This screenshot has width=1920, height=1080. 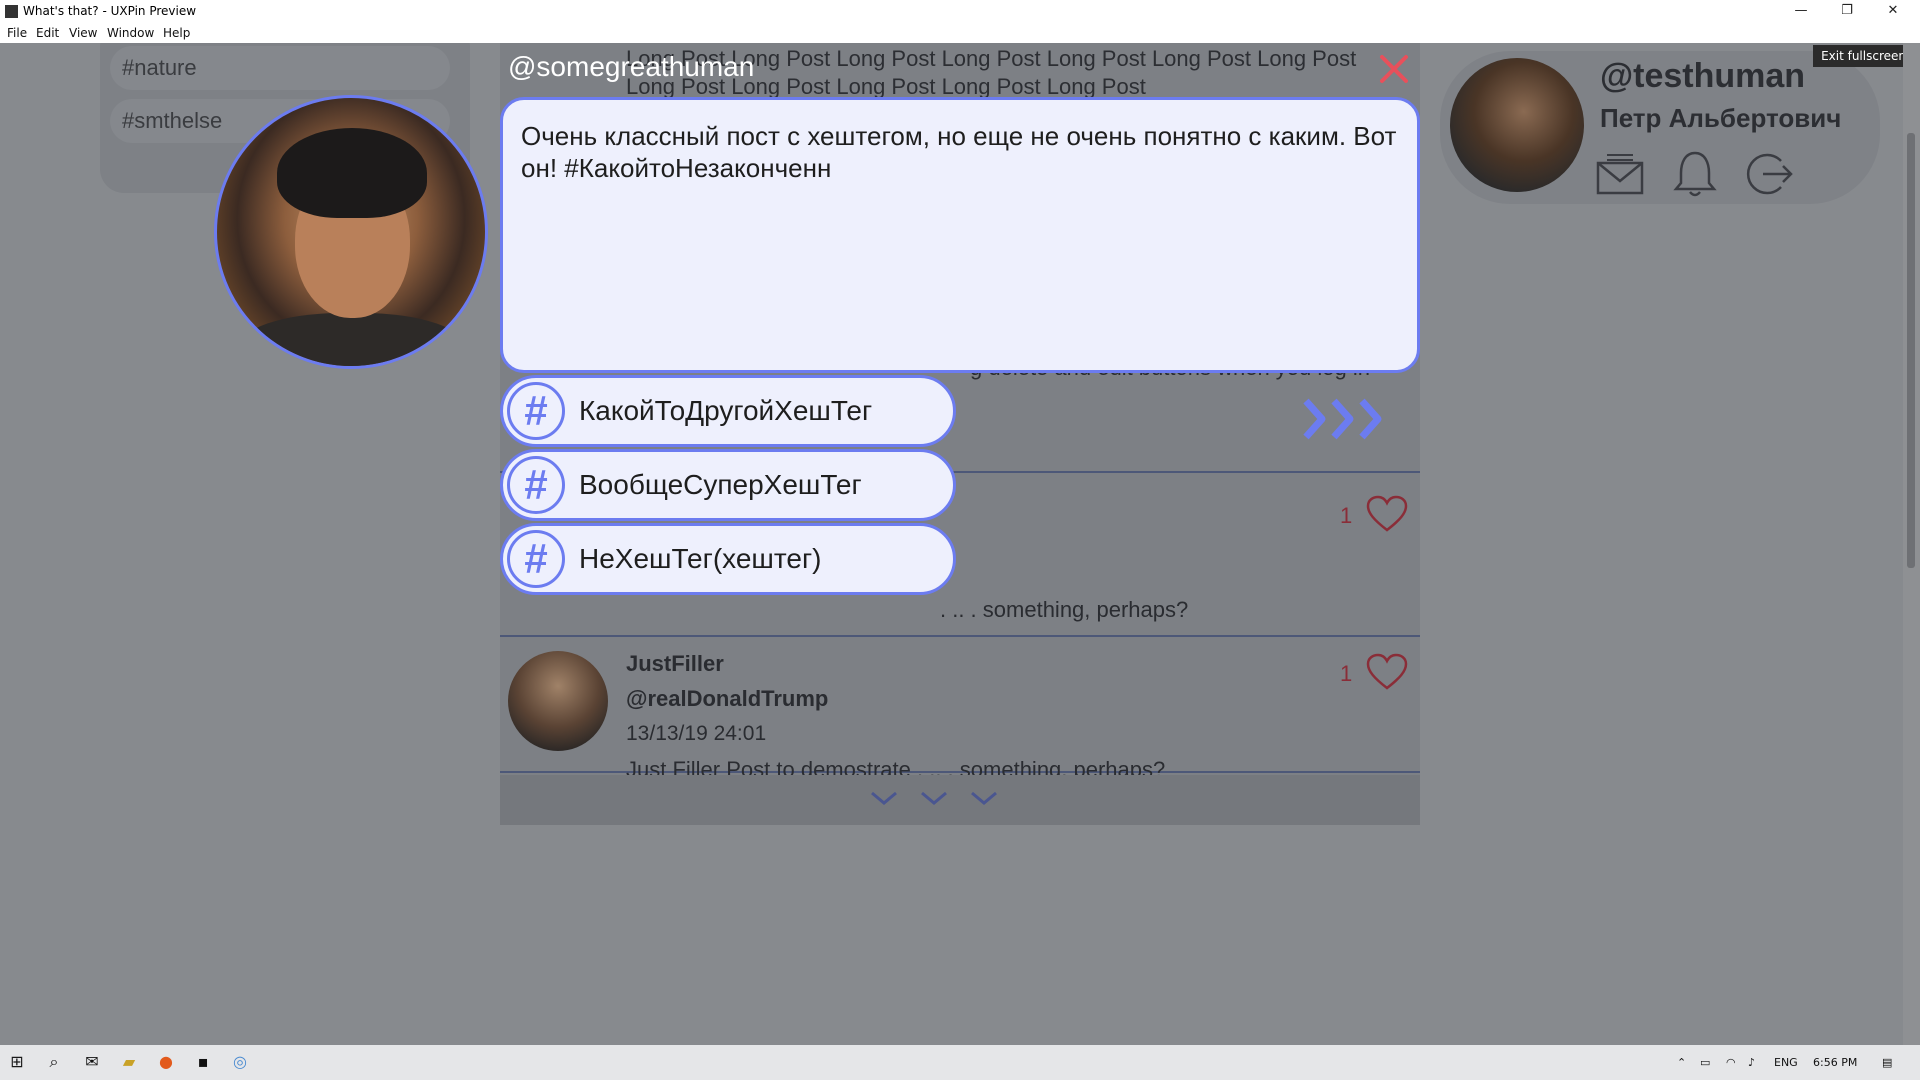 What do you see at coordinates (1705, 1062) in the screenshot?
I see `battery-icon: ▭` at bounding box center [1705, 1062].